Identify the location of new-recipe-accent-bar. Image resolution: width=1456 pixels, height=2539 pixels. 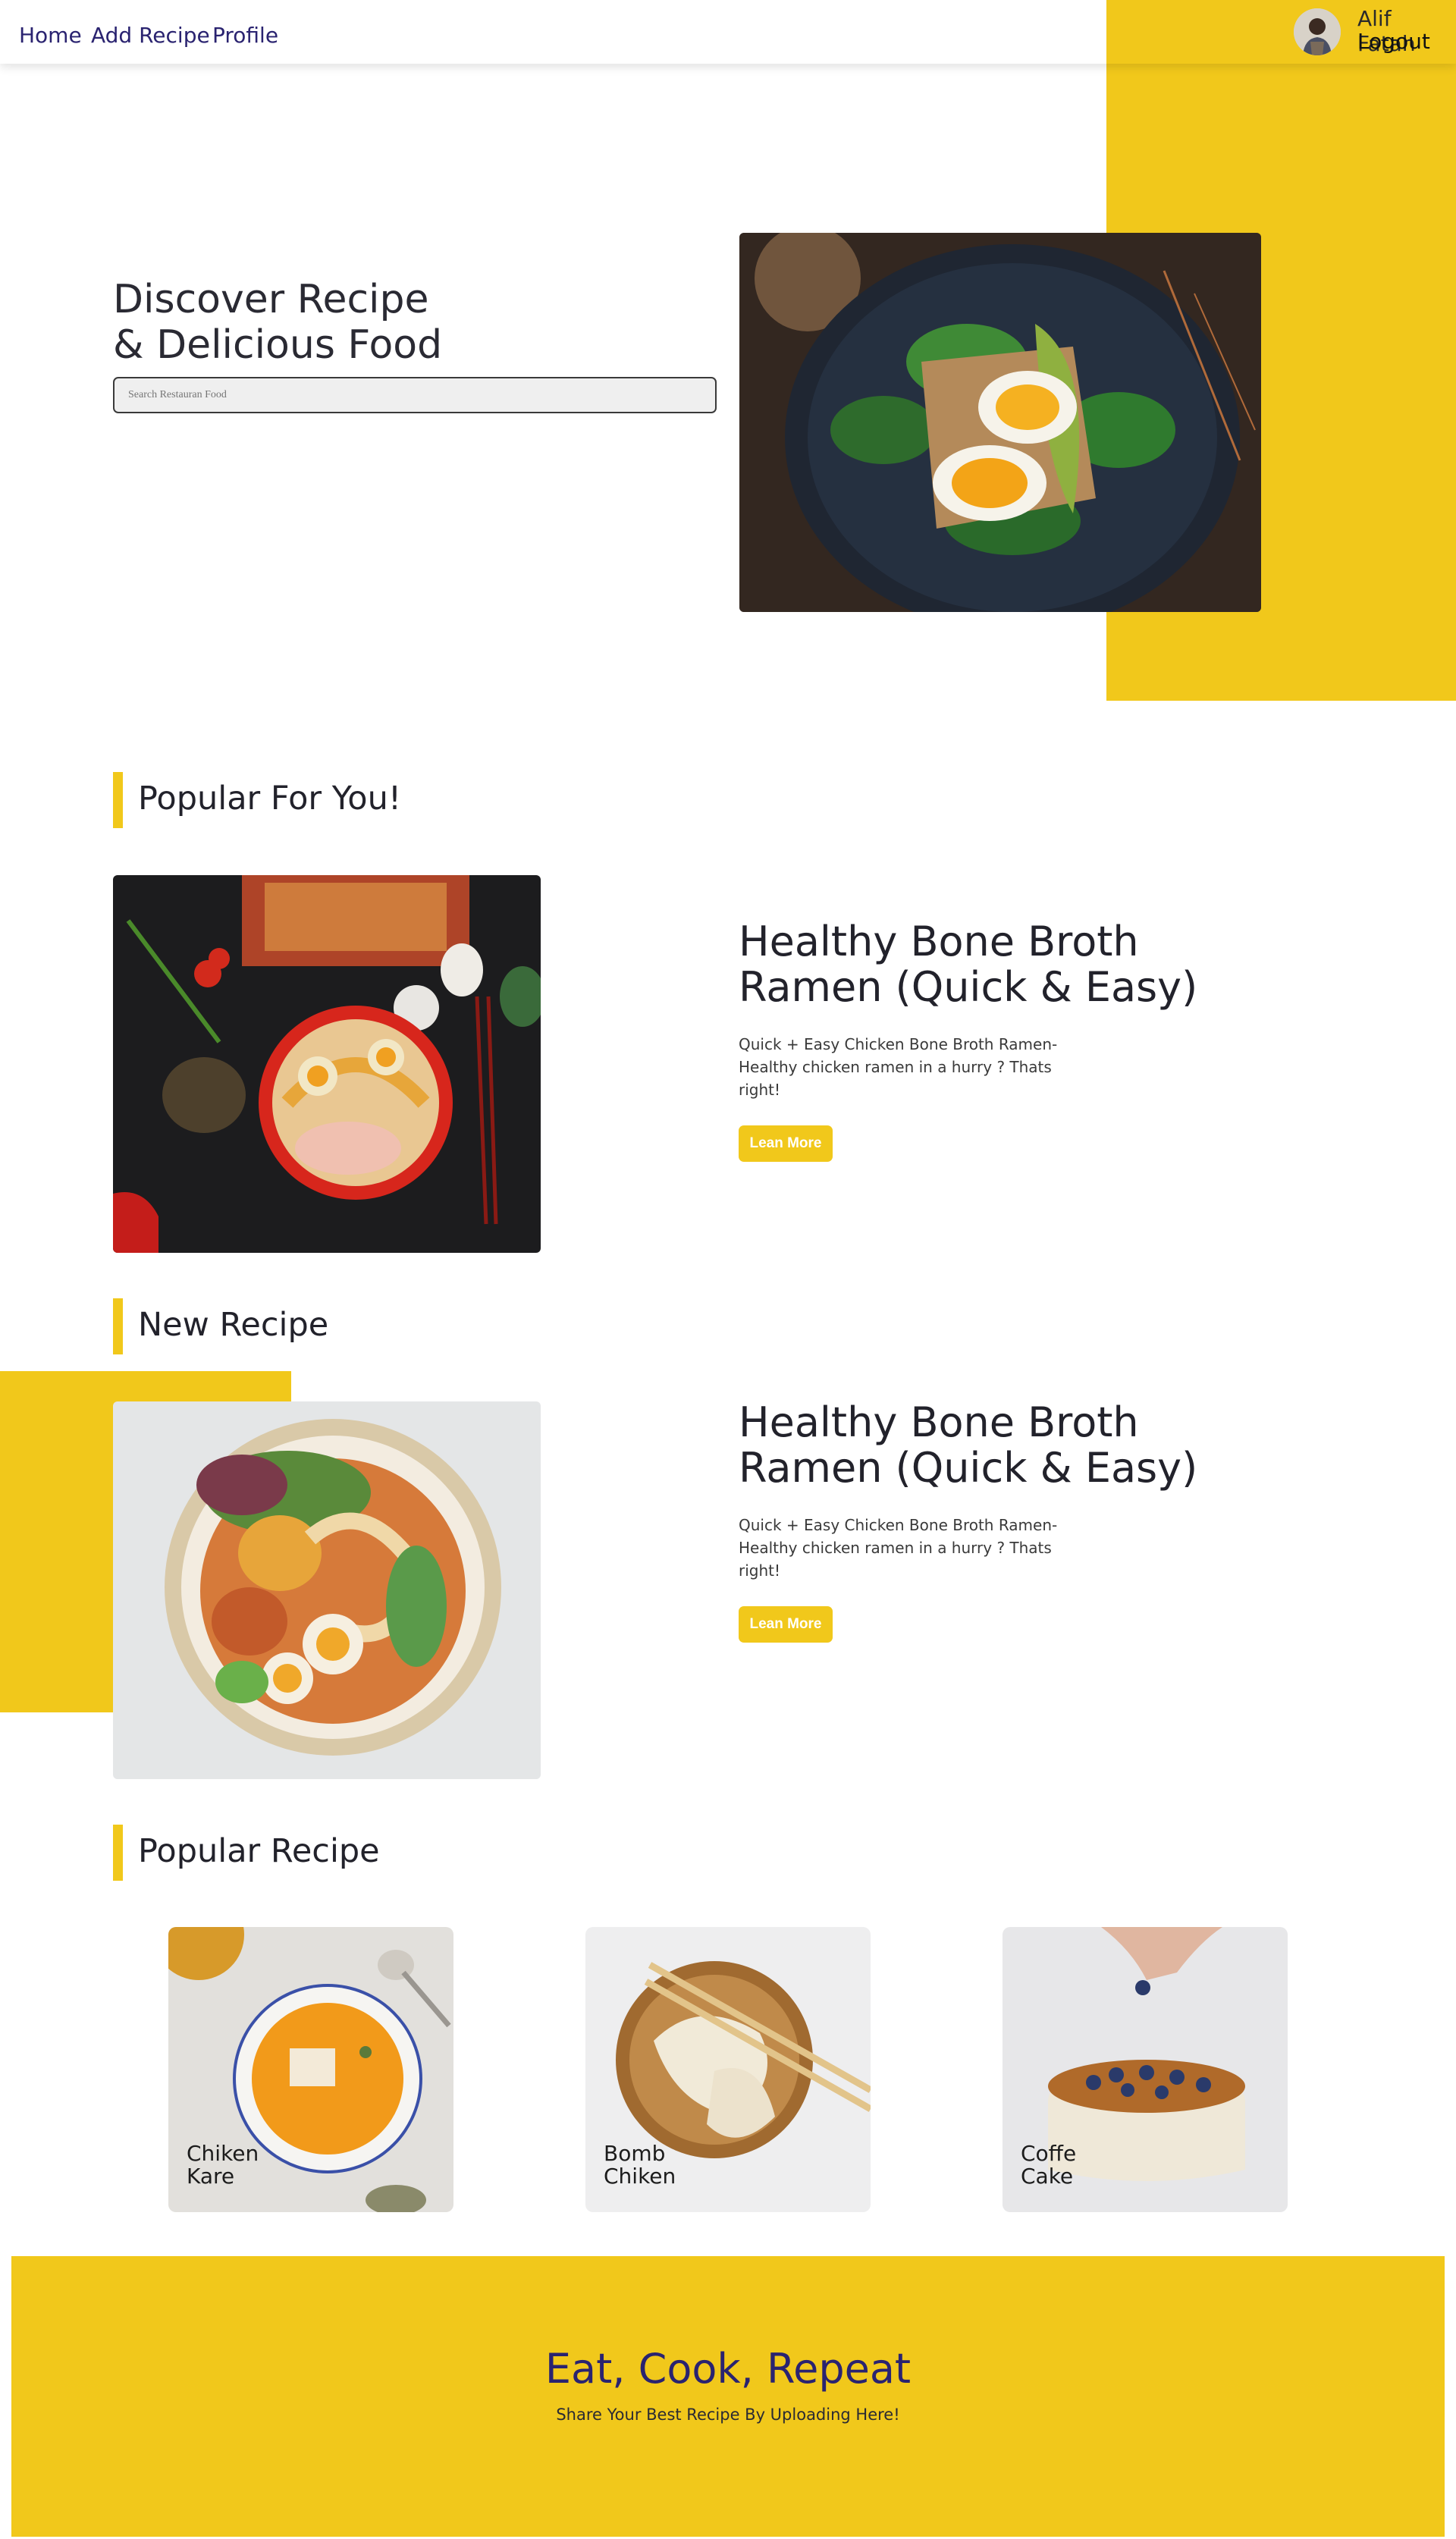
(118, 1326).